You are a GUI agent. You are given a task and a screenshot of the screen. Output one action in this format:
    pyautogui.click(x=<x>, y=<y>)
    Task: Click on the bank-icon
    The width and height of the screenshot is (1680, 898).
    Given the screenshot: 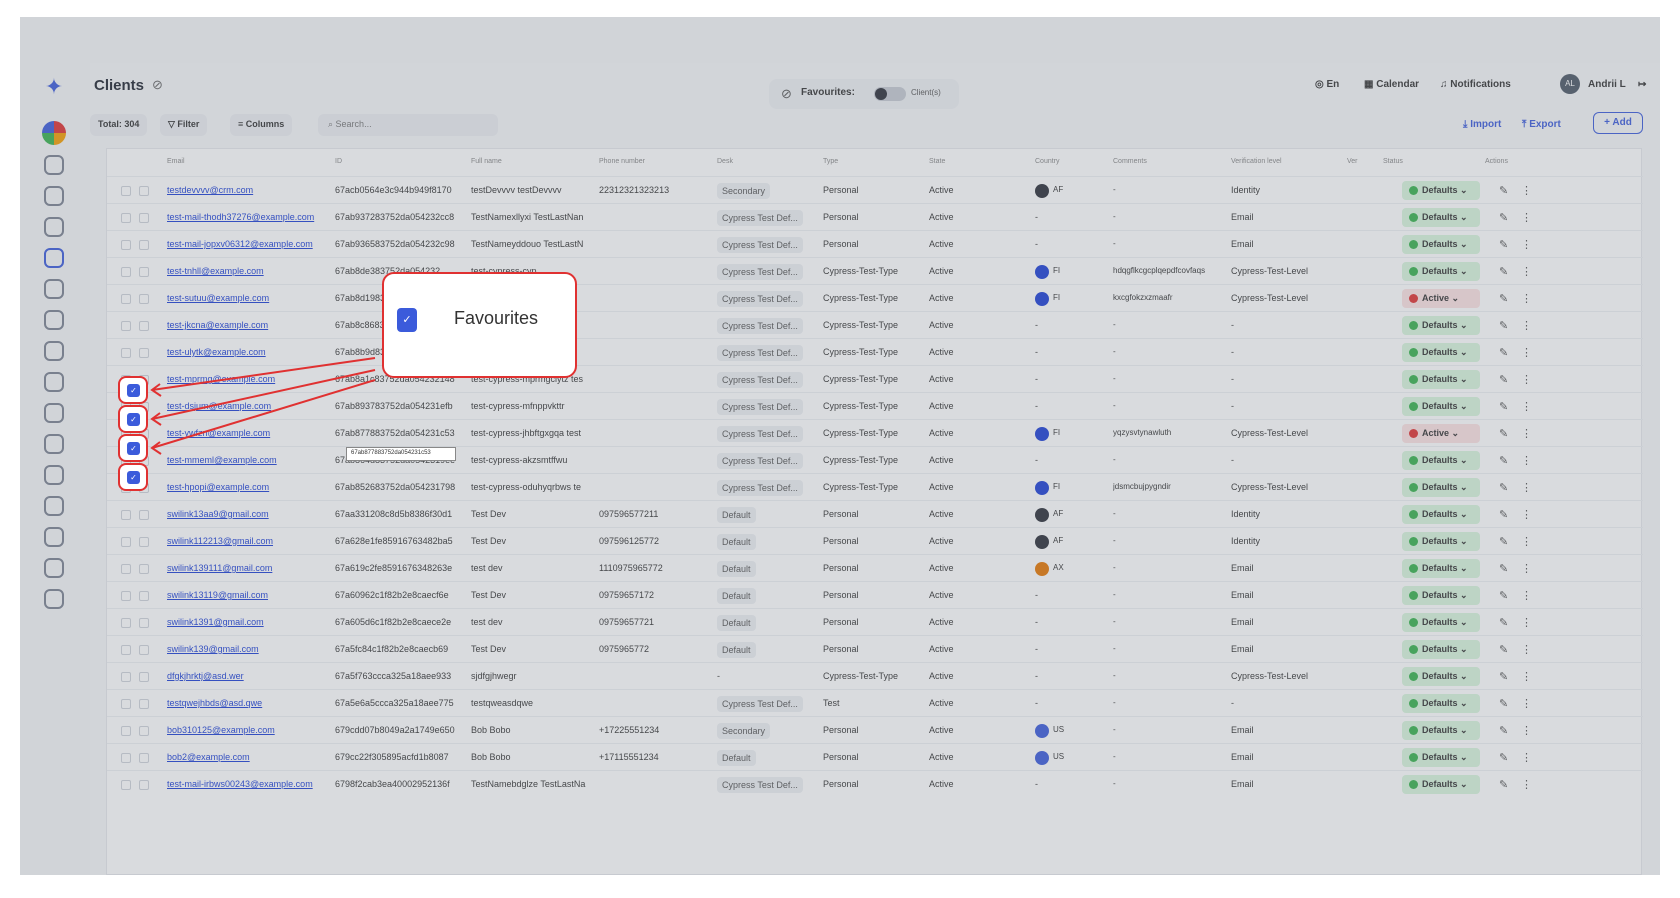 What is the action you would take?
    pyautogui.click(x=54, y=506)
    